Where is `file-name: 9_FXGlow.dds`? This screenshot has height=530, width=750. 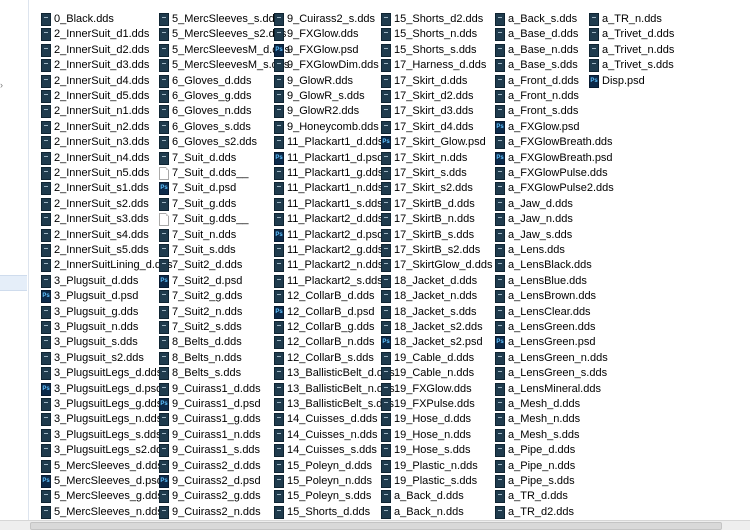
file-name: 9_FXGlow.dds is located at coordinates (323, 34).